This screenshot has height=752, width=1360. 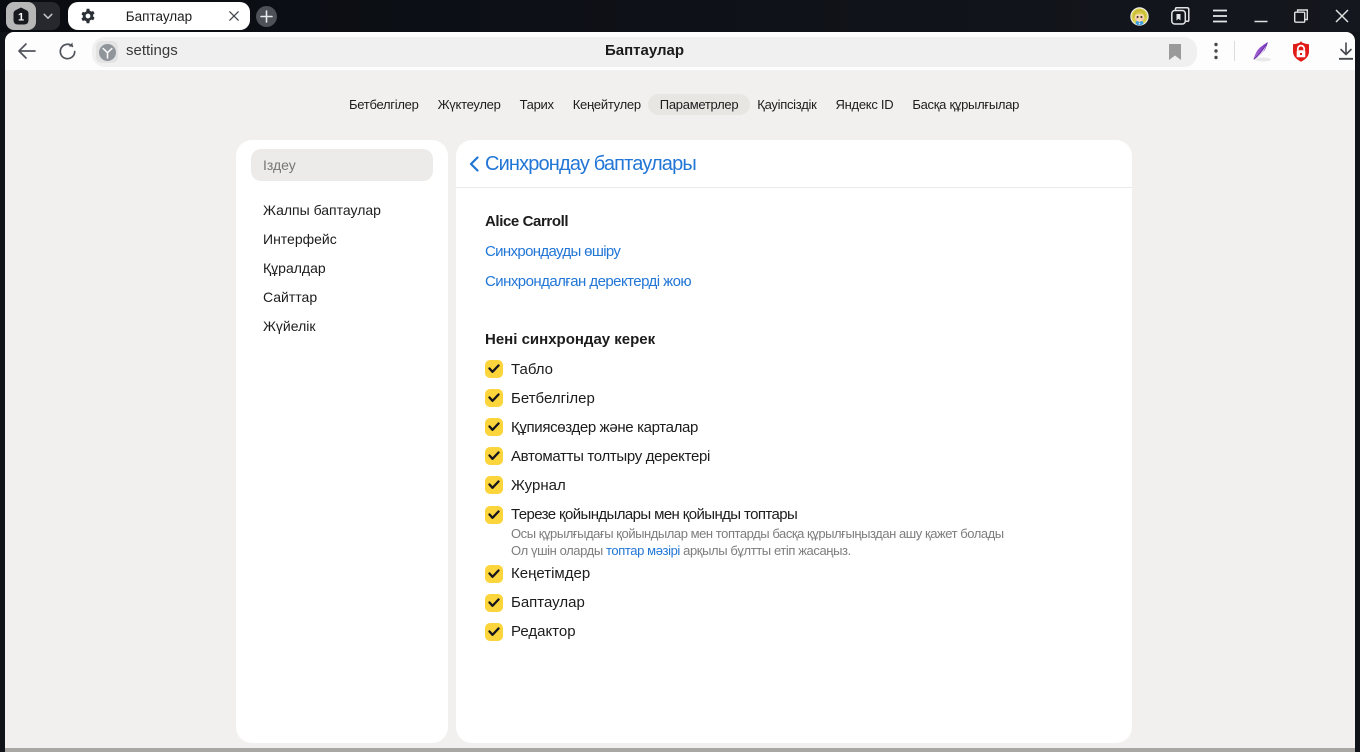 I want to click on svg-text: 1, so click(x=21, y=18).